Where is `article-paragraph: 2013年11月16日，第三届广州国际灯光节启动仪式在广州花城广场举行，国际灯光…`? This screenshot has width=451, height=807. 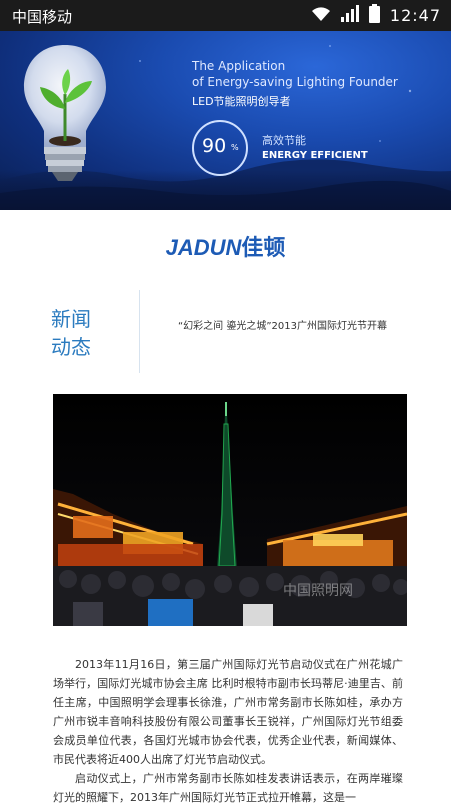 article-paragraph: 2013年11月16日，第三届广州国际灯光节启动仪式在广州花城广场举行，国际灯光… is located at coordinates (228, 712).